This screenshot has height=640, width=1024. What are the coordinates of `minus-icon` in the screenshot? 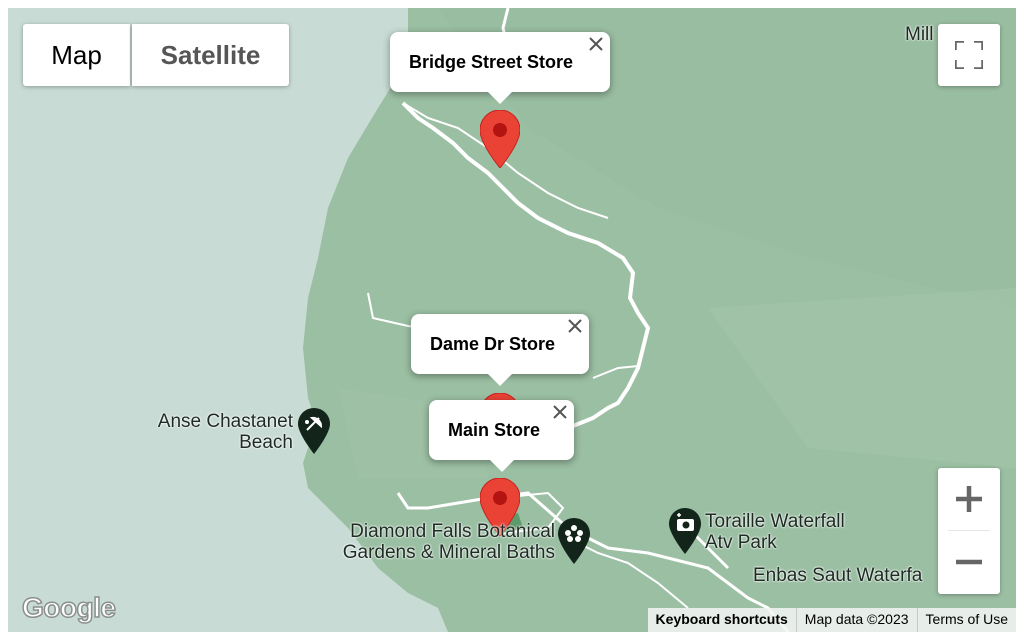 It's located at (969, 562).